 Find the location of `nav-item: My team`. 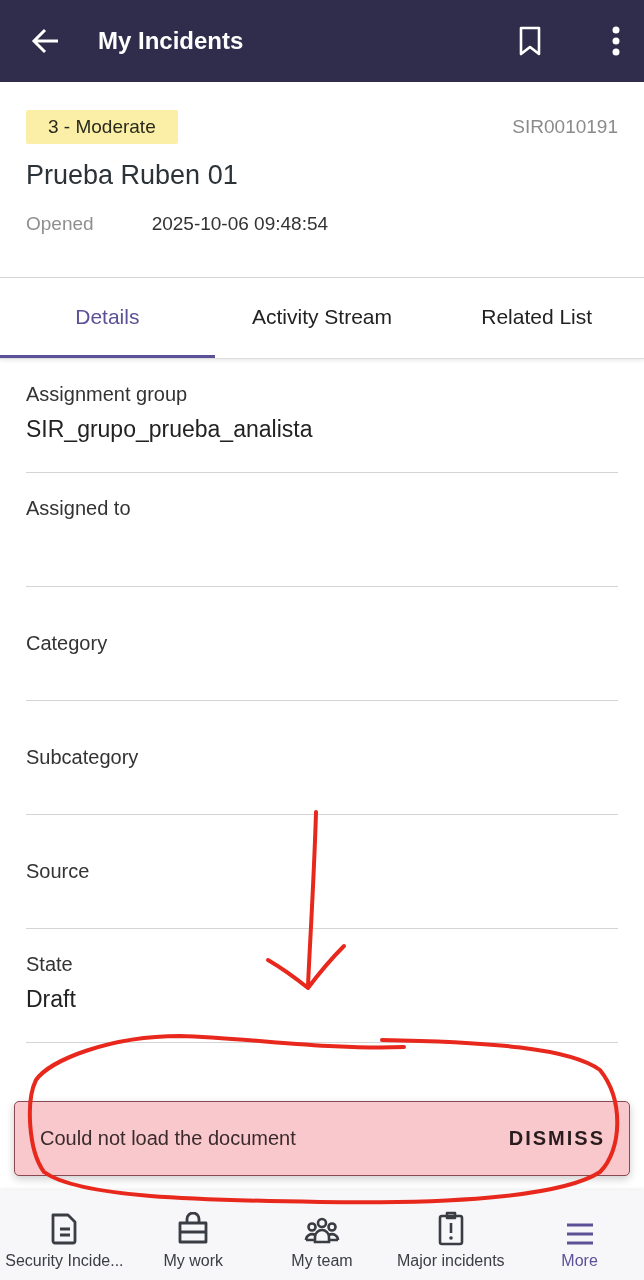

nav-item: My team is located at coordinates (322, 1235).